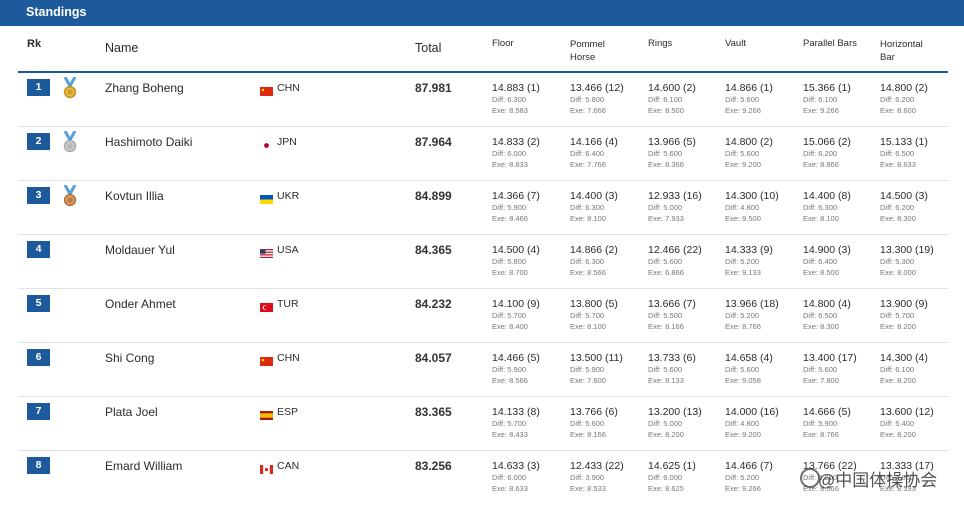 The width and height of the screenshot is (964, 505). I want to click on bronze-medal-icon, so click(70, 196).